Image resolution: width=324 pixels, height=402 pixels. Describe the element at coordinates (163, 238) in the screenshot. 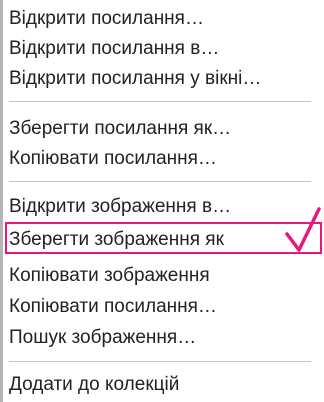

I see `selection-highlight-box` at that location.